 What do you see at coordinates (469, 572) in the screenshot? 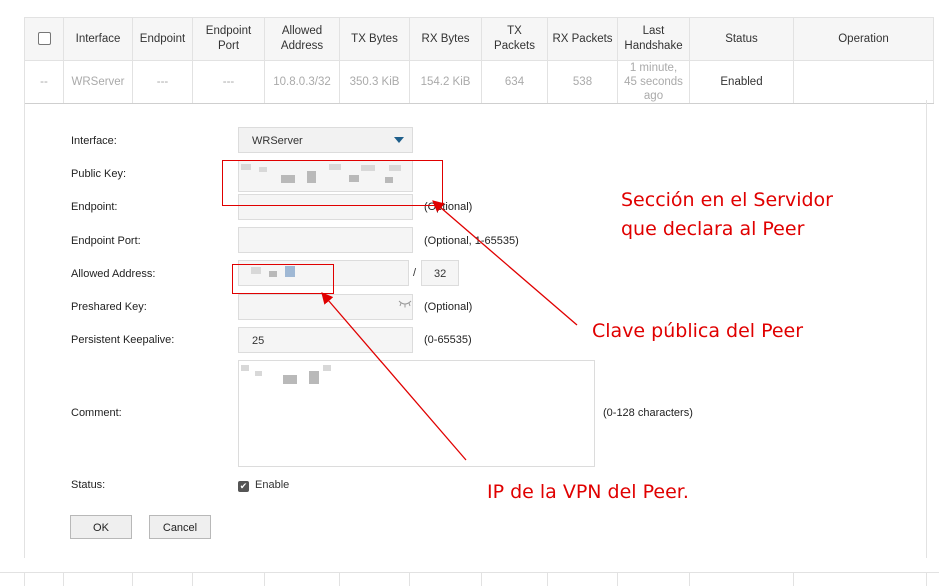
I see `next-row-border` at bounding box center [469, 572].